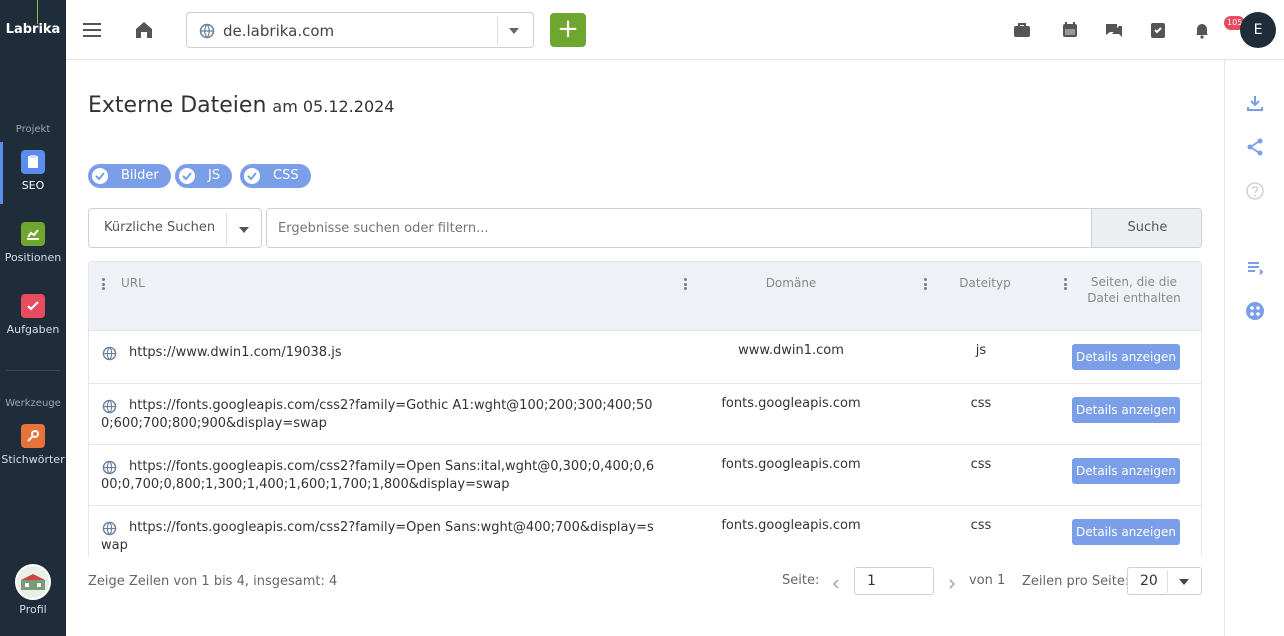  Describe the element at coordinates (1202, 30) in the screenshot. I see `bell-icon` at that location.